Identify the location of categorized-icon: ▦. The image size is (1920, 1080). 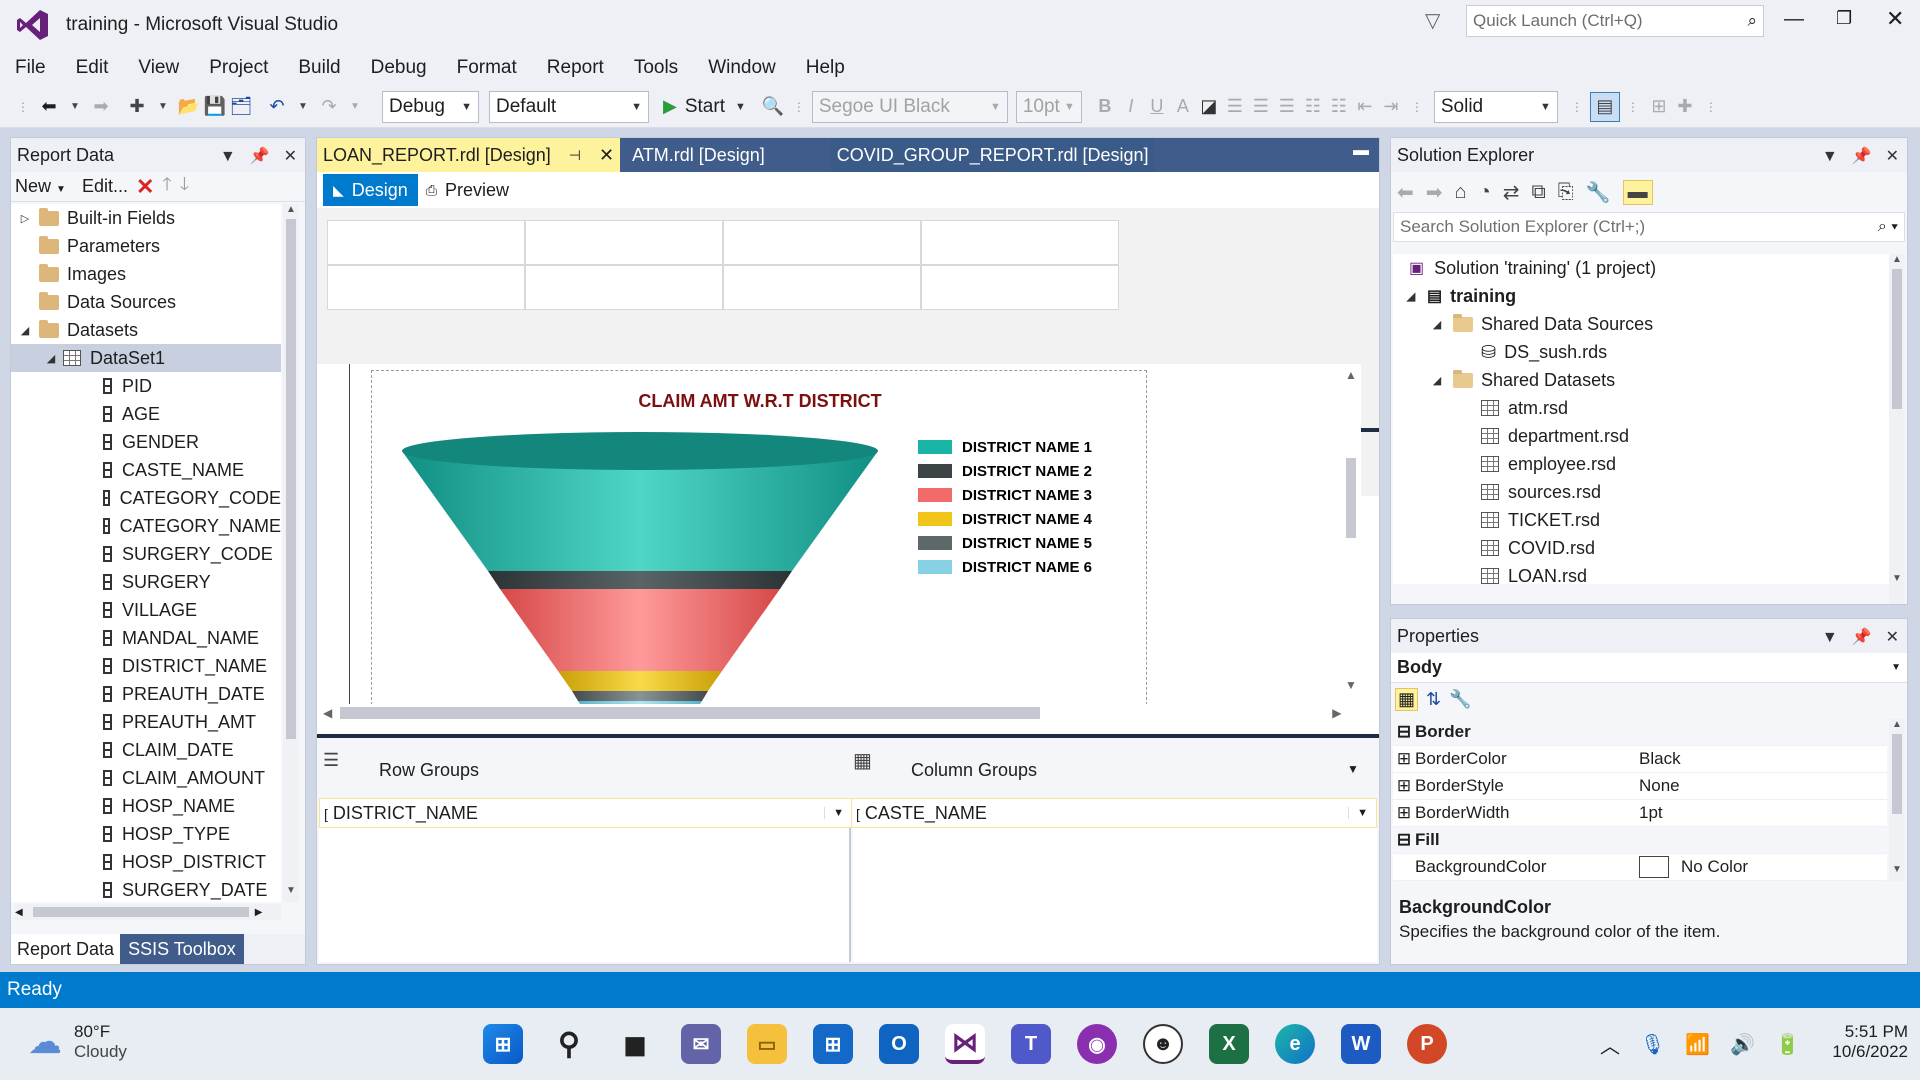
(1407, 699).